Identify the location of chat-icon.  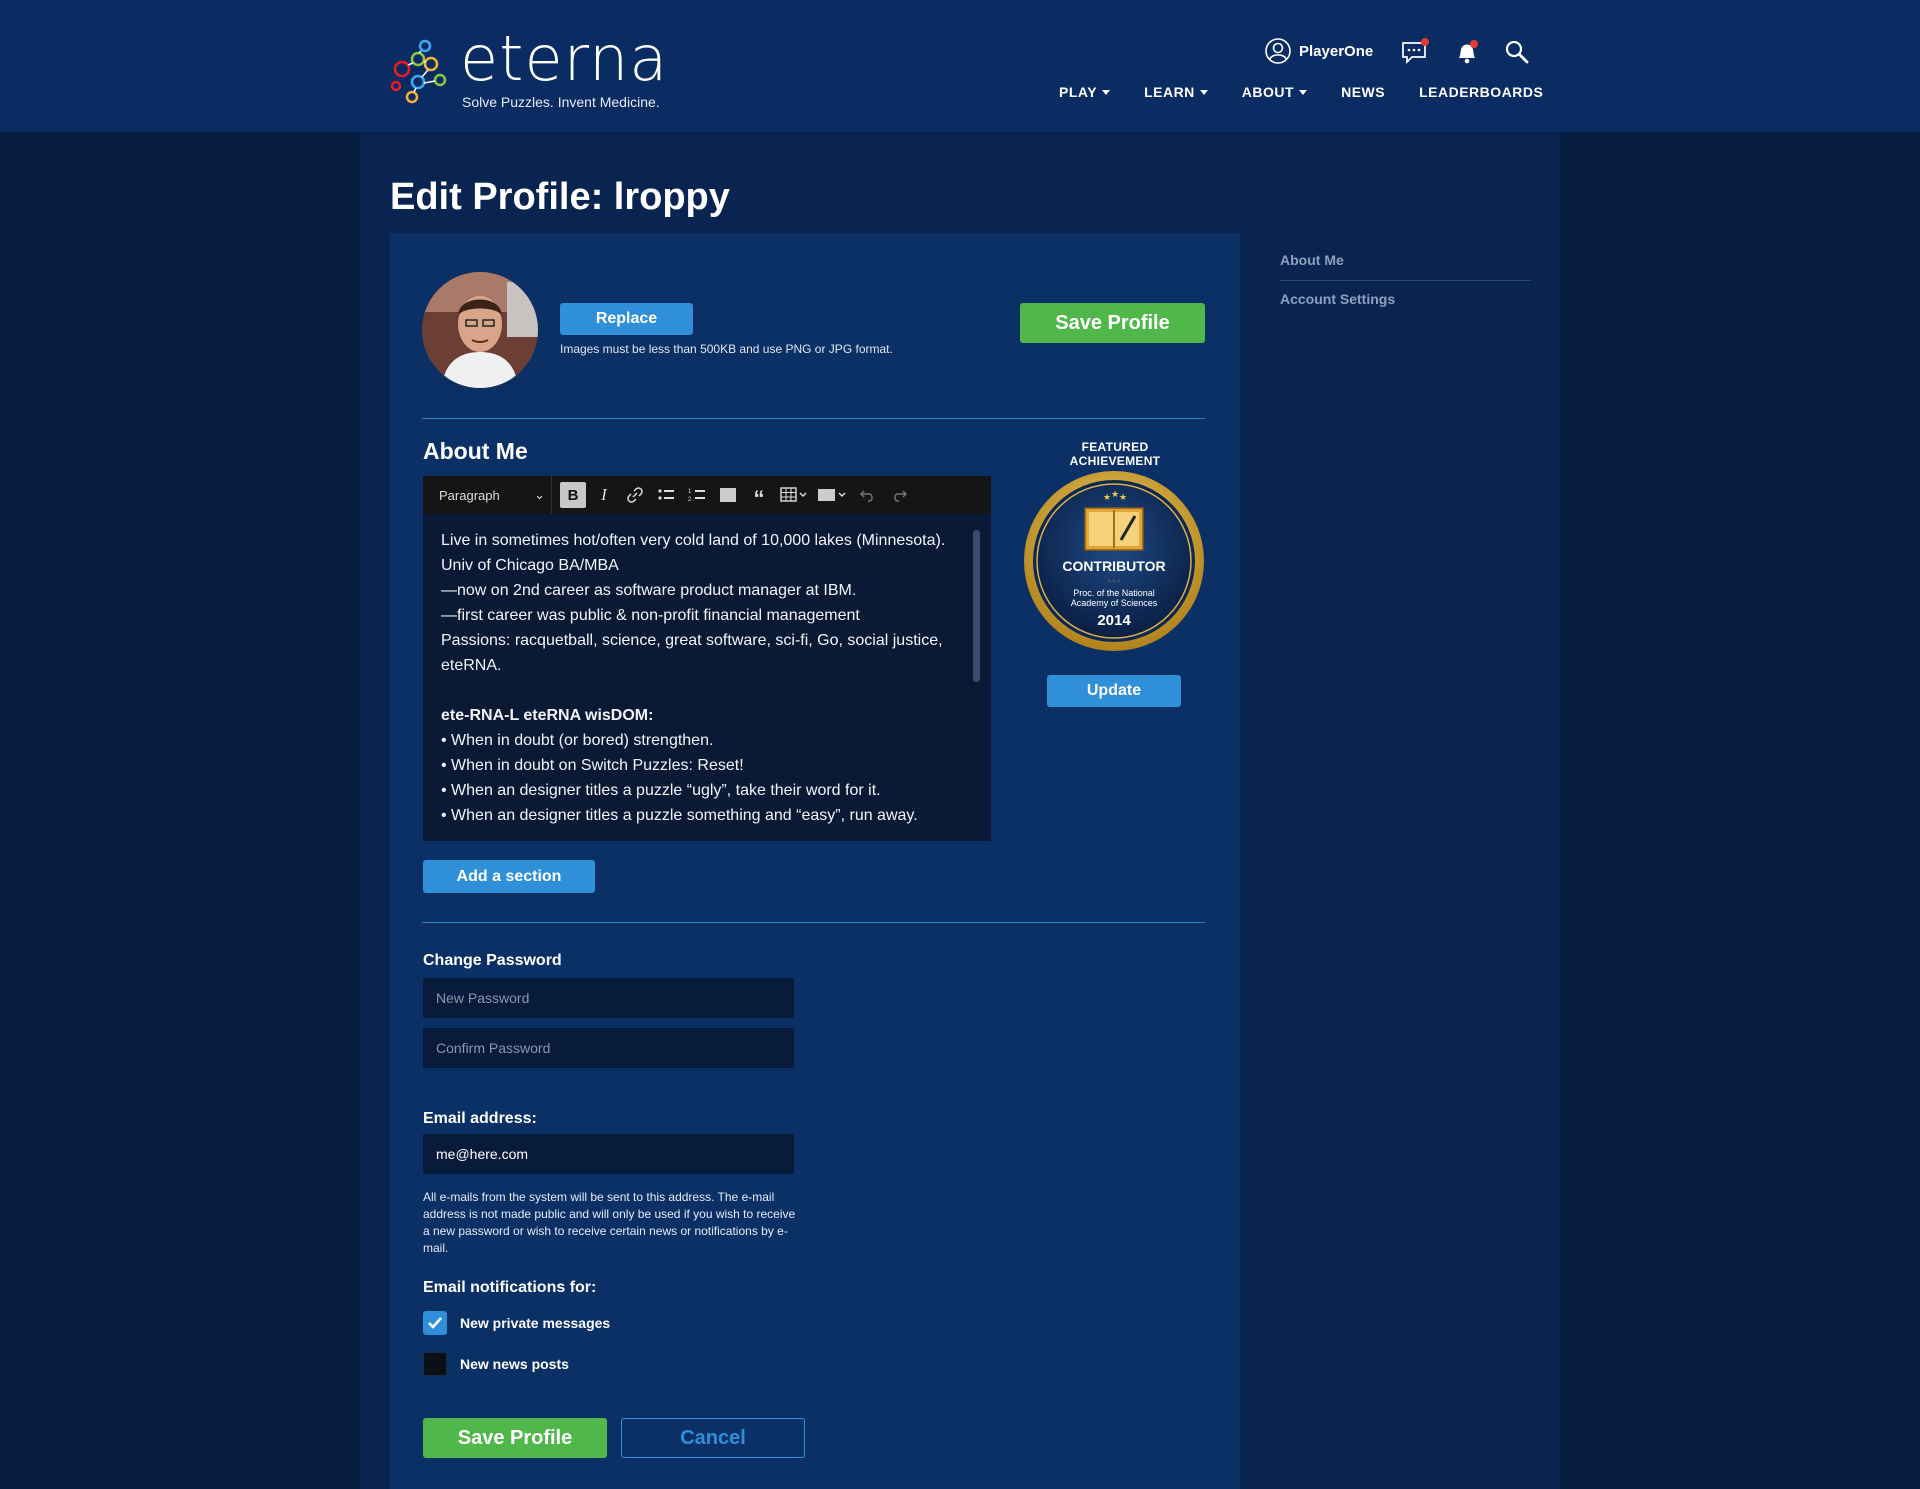
(1415, 51).